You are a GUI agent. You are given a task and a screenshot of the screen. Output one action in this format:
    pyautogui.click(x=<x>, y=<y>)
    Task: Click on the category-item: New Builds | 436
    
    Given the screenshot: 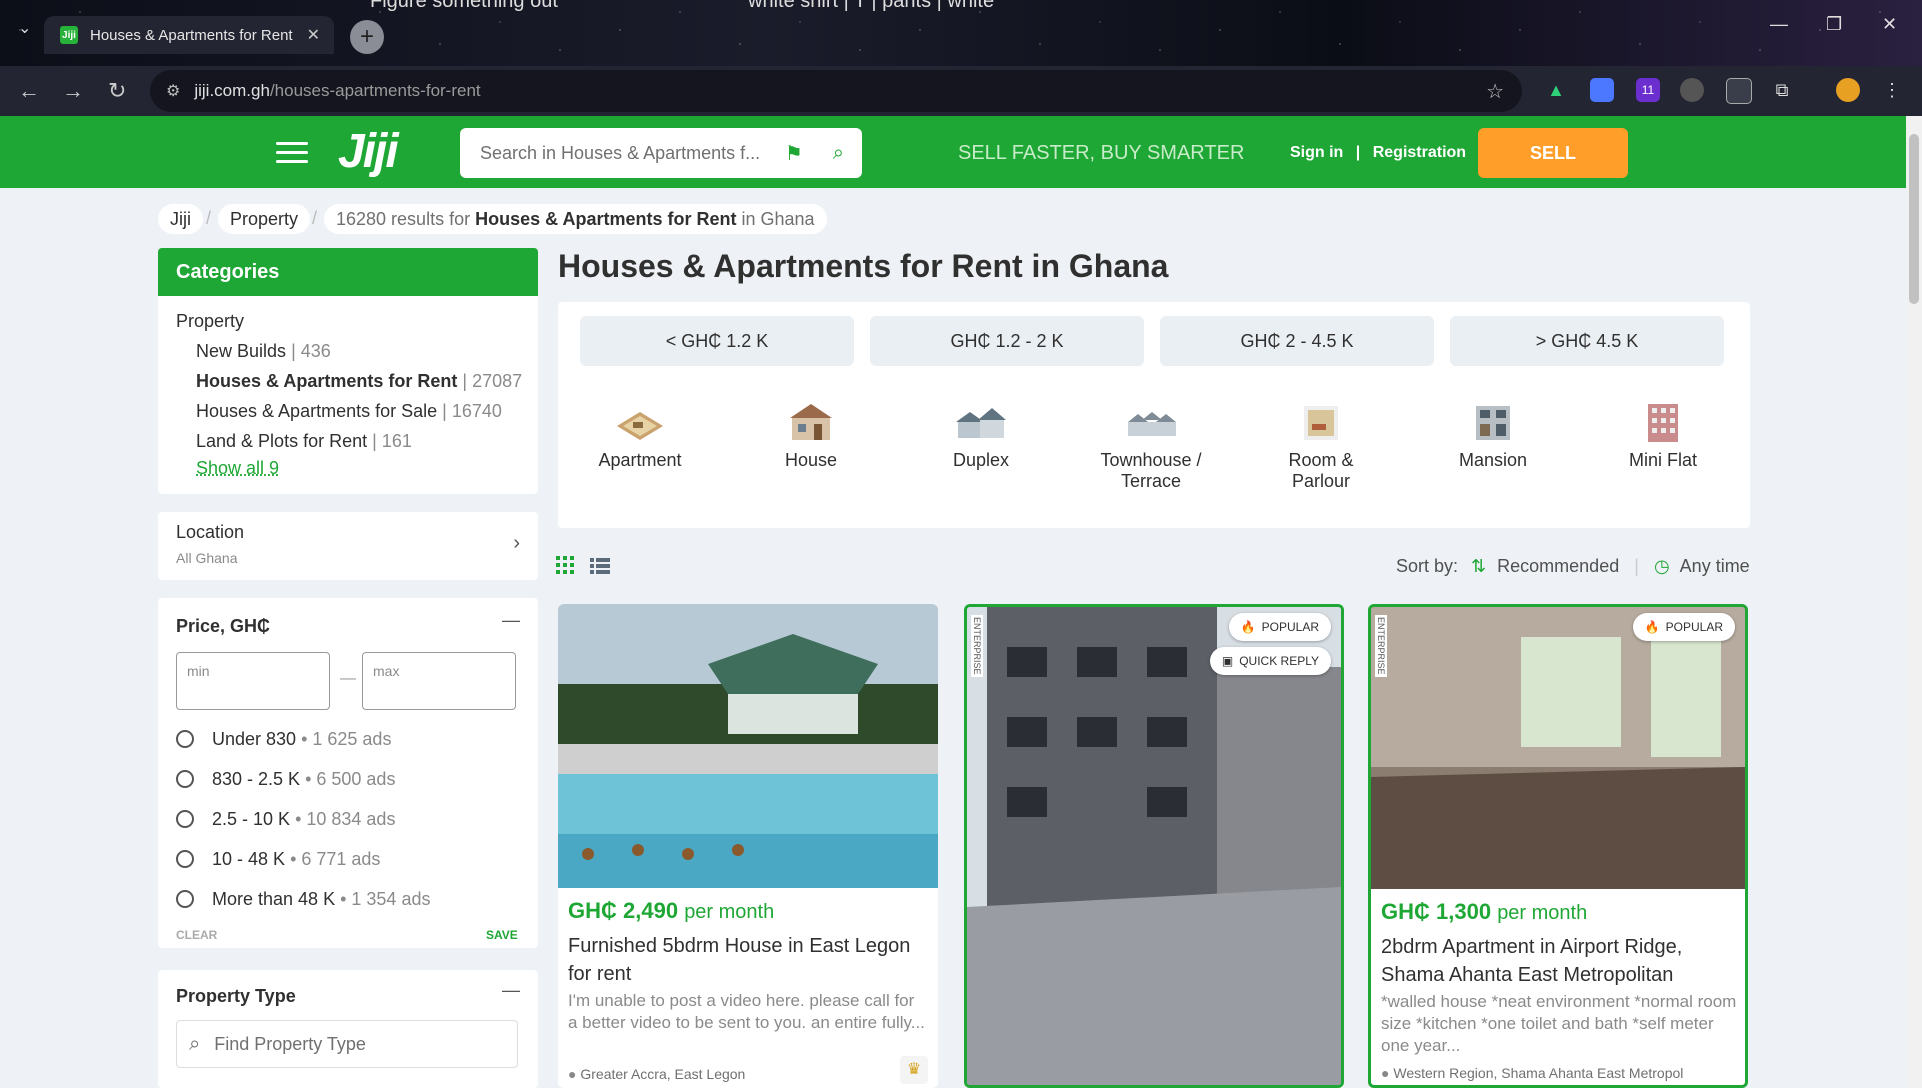 What is the action you would take?
    pyautogui.click(x=263, y=351)
    